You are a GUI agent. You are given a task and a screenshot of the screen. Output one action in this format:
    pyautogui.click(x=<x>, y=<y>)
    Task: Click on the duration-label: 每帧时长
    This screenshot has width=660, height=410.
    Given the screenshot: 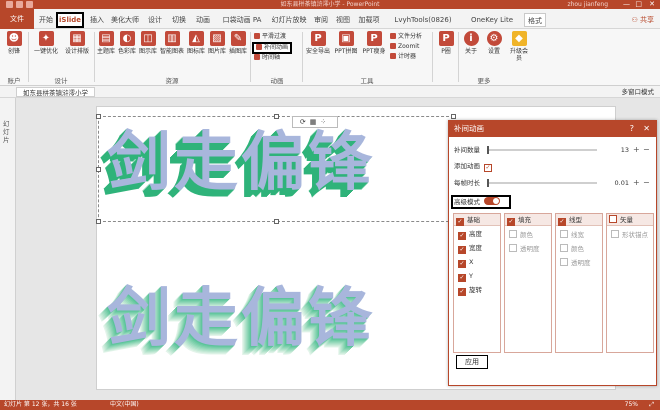 What is the action you would take?
    pyautogui.click(x=467, y=183)
    